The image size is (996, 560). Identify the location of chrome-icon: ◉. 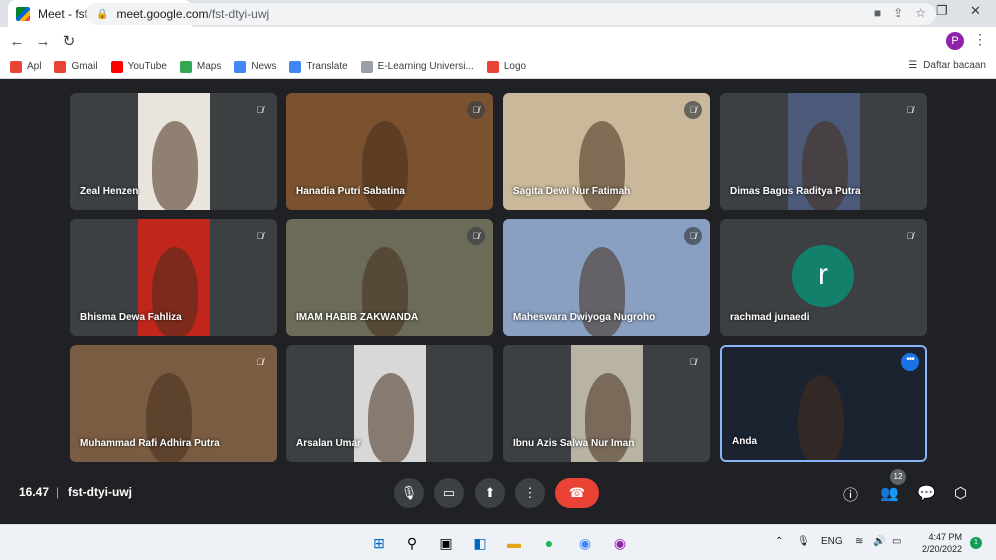
(585, 543).